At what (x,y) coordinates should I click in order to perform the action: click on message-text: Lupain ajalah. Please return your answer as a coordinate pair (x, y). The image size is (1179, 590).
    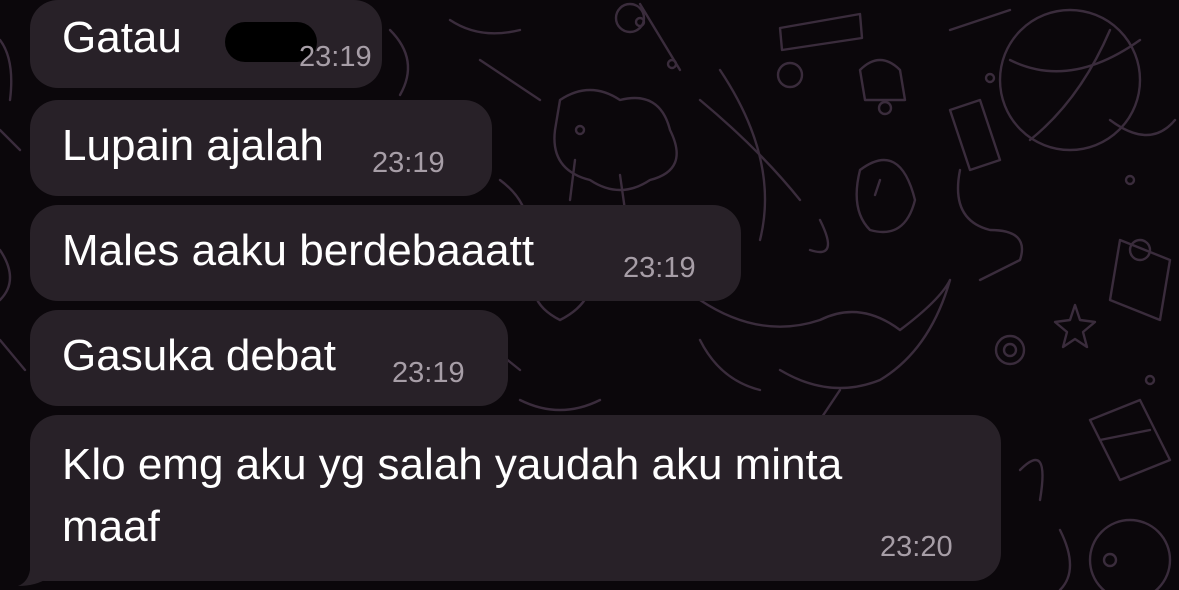
    Looking at the image, I should click on (193, 145).